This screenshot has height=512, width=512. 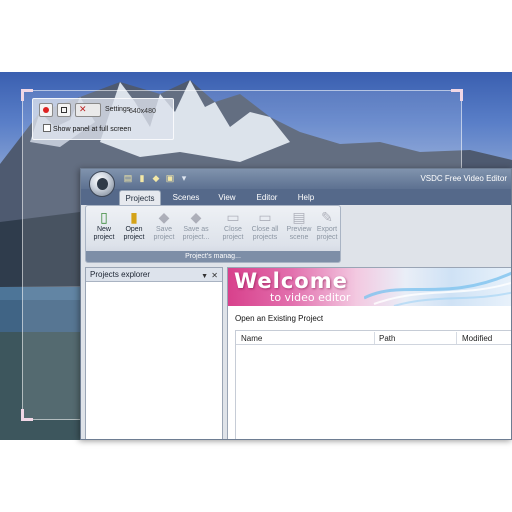 I want to click on recent-projects-table: Name Path Modified, so click(x=373, y=384).